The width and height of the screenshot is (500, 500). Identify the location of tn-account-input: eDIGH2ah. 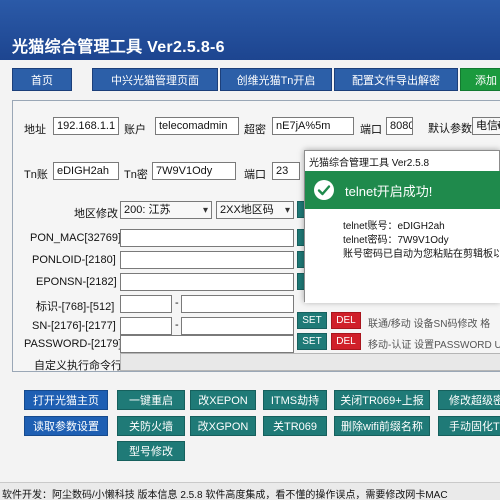
(86, 171).